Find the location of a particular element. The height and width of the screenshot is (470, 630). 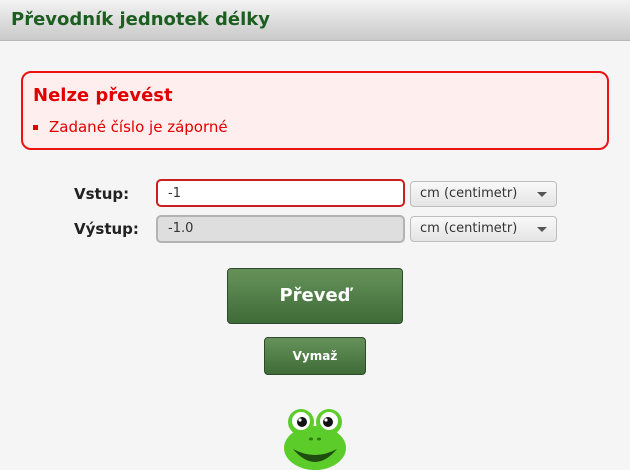

output-label: Výstup: is located at coordinates (106, 229).